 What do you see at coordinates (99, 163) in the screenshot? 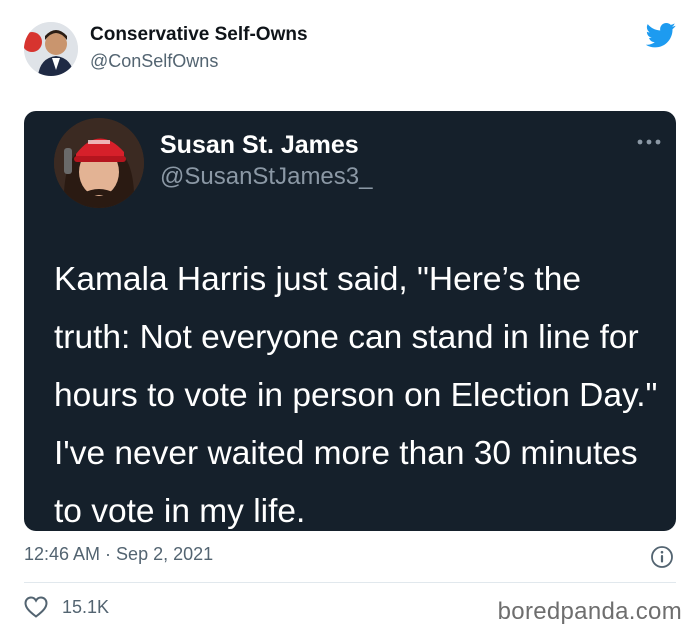
I see `quoted-avatar` at bounding box center [99, 163].